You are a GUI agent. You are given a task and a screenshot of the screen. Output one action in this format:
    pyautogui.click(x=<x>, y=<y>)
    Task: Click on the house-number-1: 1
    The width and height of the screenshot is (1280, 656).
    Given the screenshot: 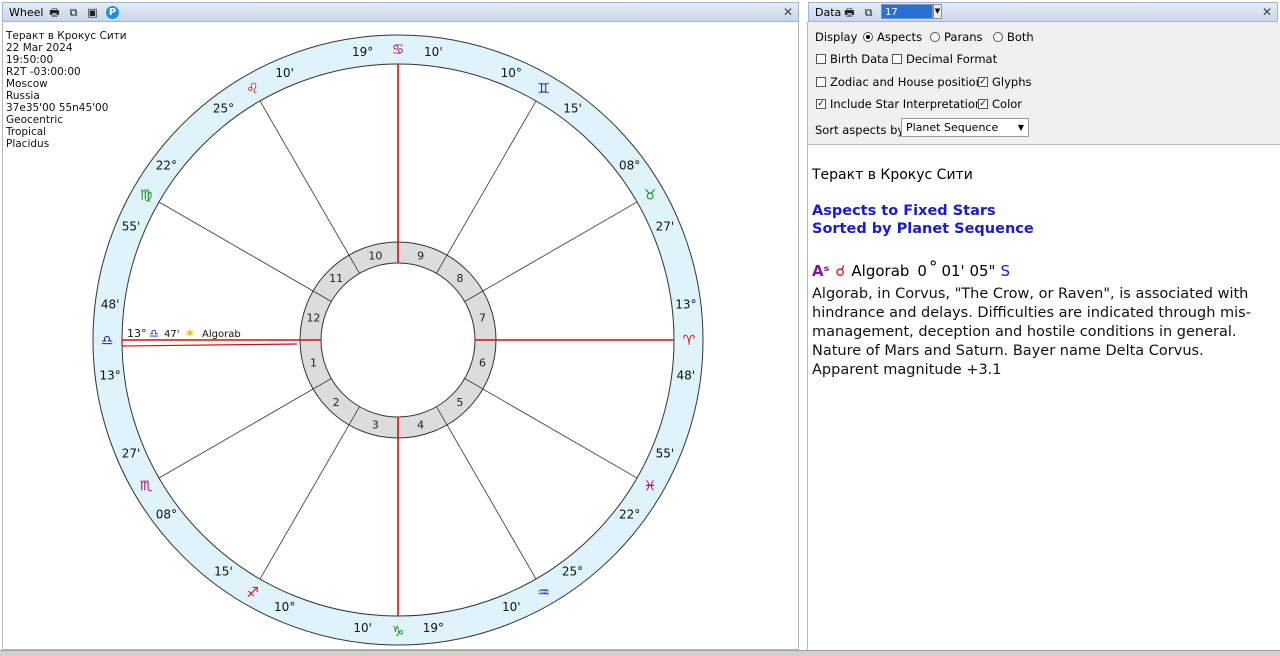 What is the action you would take?
    pyautogui.click(x=313, y=363)
    